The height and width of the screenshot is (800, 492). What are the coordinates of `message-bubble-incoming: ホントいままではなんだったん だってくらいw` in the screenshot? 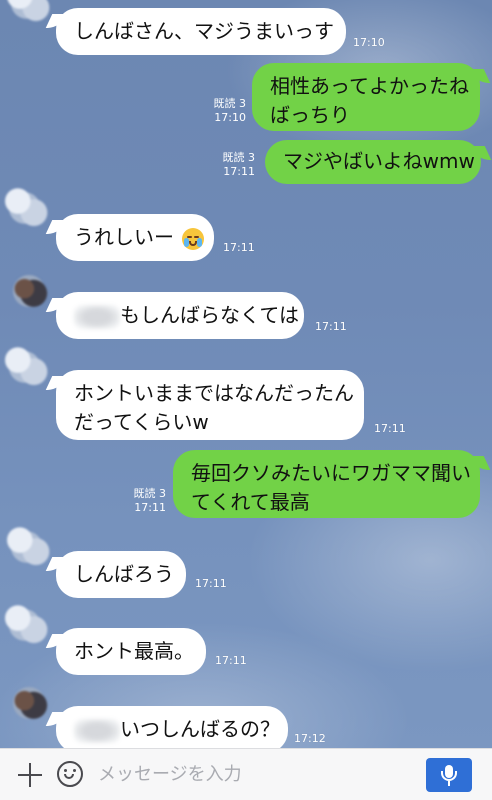 It's located at (210, 405).